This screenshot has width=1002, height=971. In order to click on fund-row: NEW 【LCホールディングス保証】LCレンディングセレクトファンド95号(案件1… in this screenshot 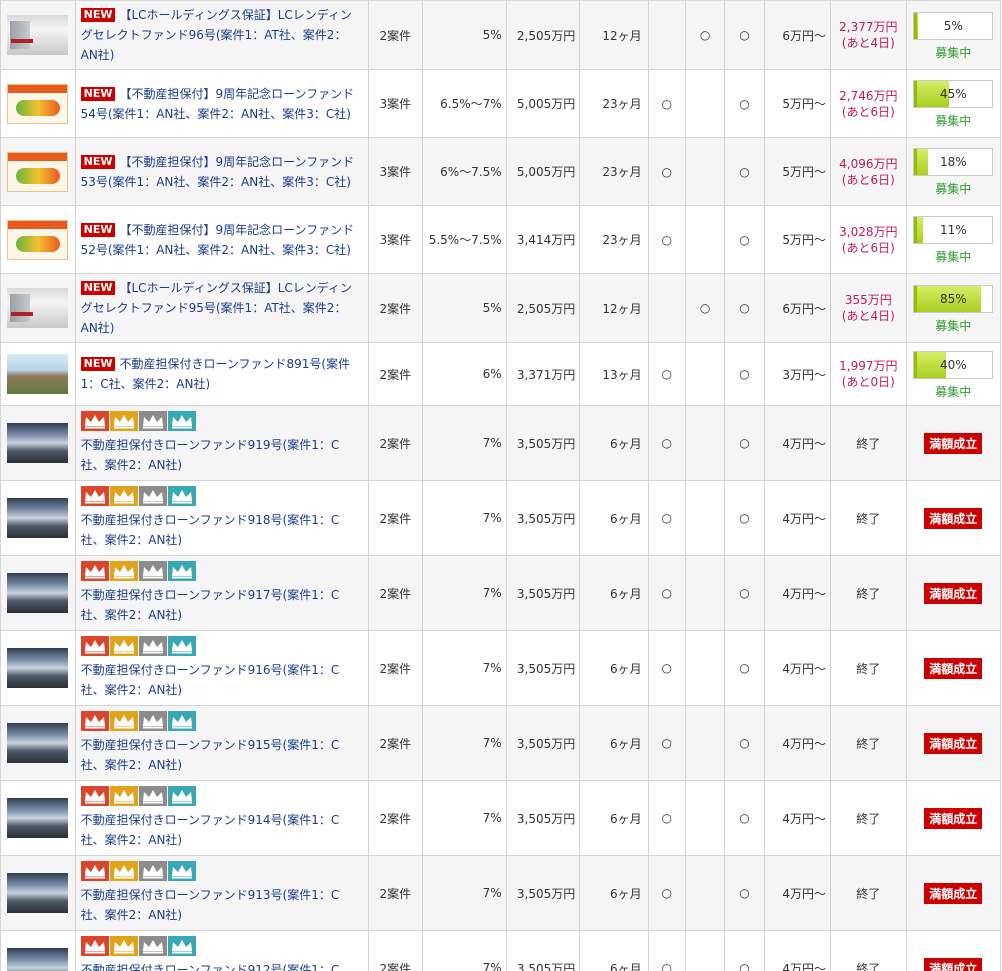, I will do `click(501, 308)`.